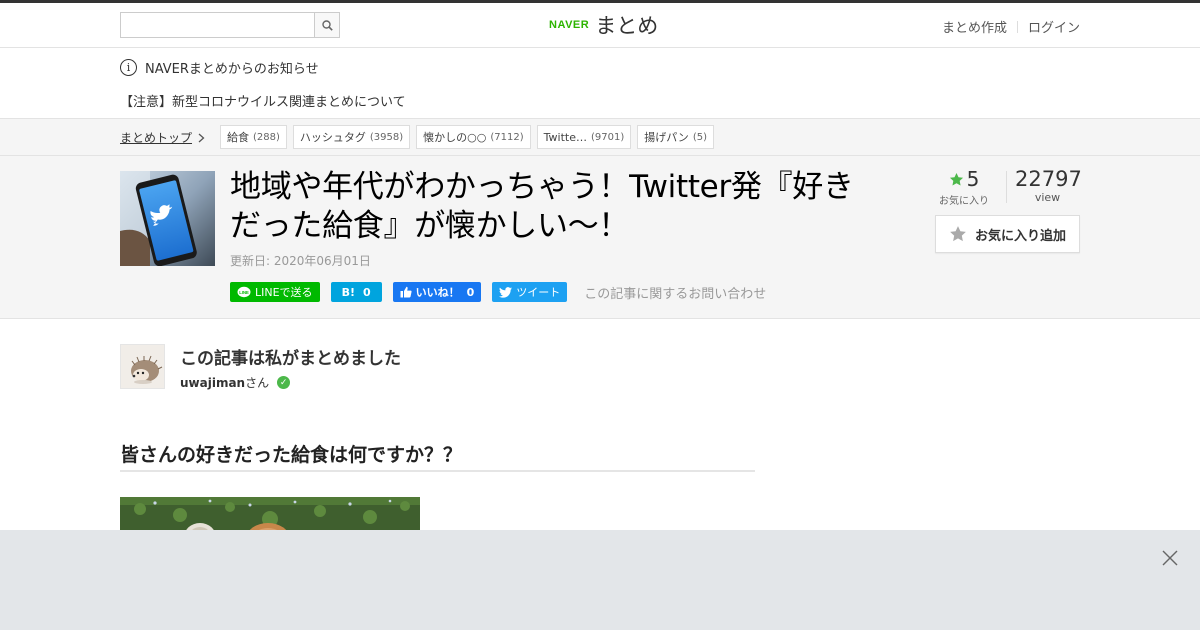  I want to click on facebook-like-button: いいね！ 0, so click(437, 292).